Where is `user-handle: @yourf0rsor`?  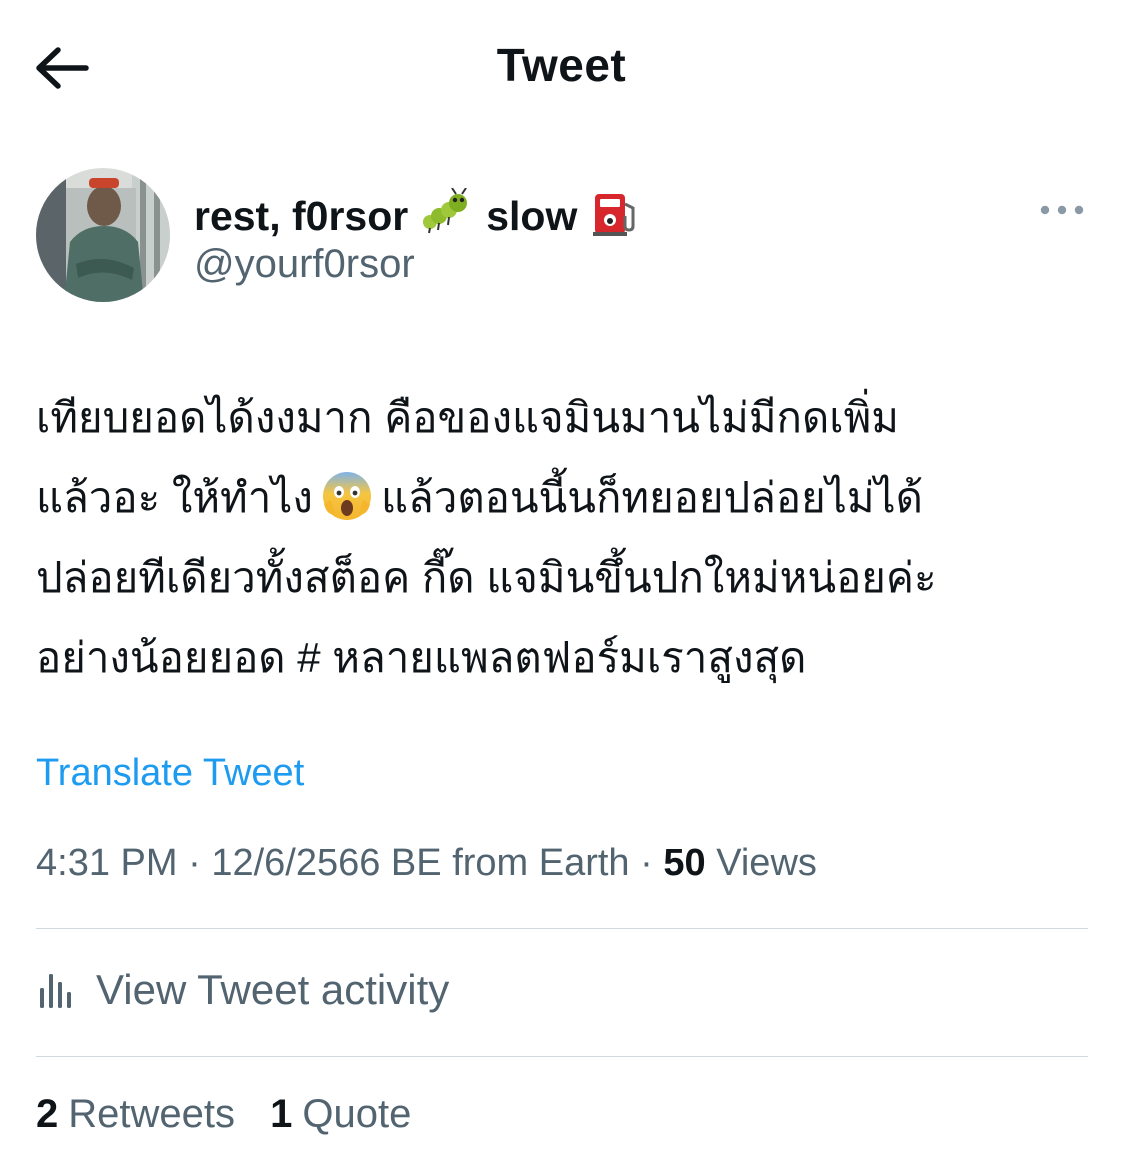 user-handle: @yourf0rsor is located at coordinates (304, 264).